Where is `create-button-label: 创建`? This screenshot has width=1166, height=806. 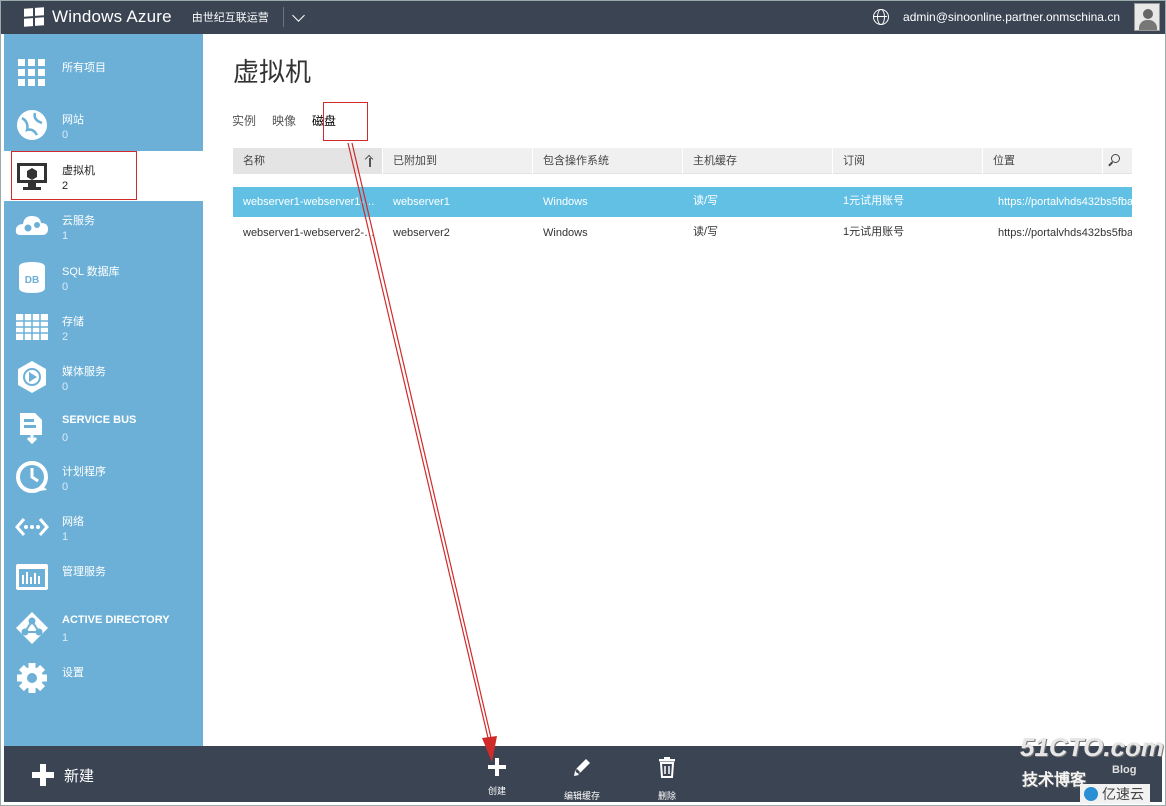
create-button-label: 创建 is located at coordinates (496, 791).